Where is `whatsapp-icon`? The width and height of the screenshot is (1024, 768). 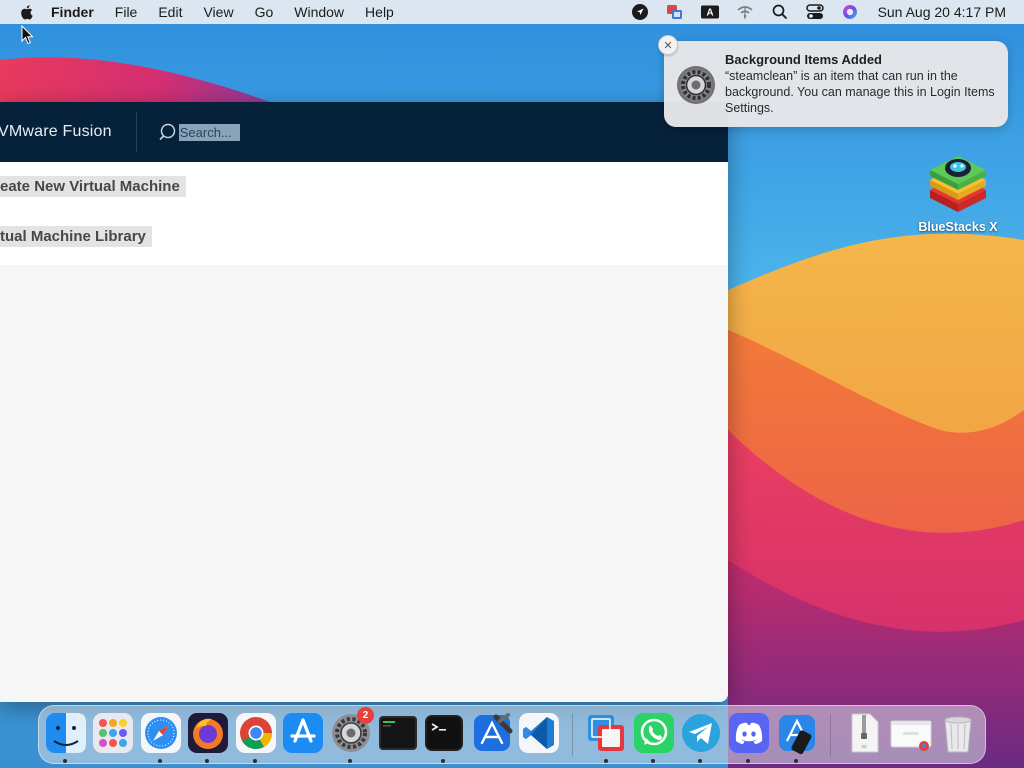 whatsapp-icon is located at coordinates (654, 733).